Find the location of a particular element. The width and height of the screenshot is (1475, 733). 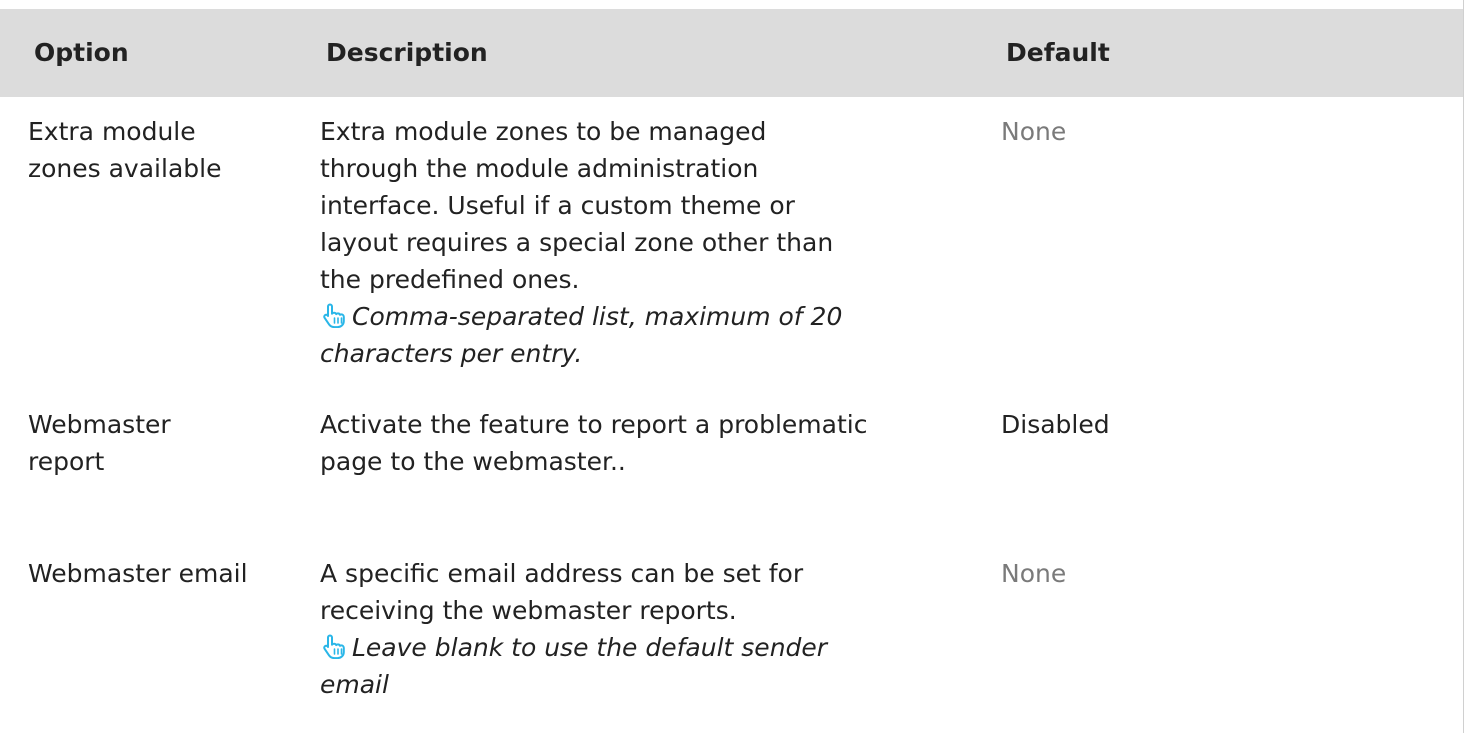

note-line: Comma-separated list, maximum of 20 is located at coordinates (597, 316).